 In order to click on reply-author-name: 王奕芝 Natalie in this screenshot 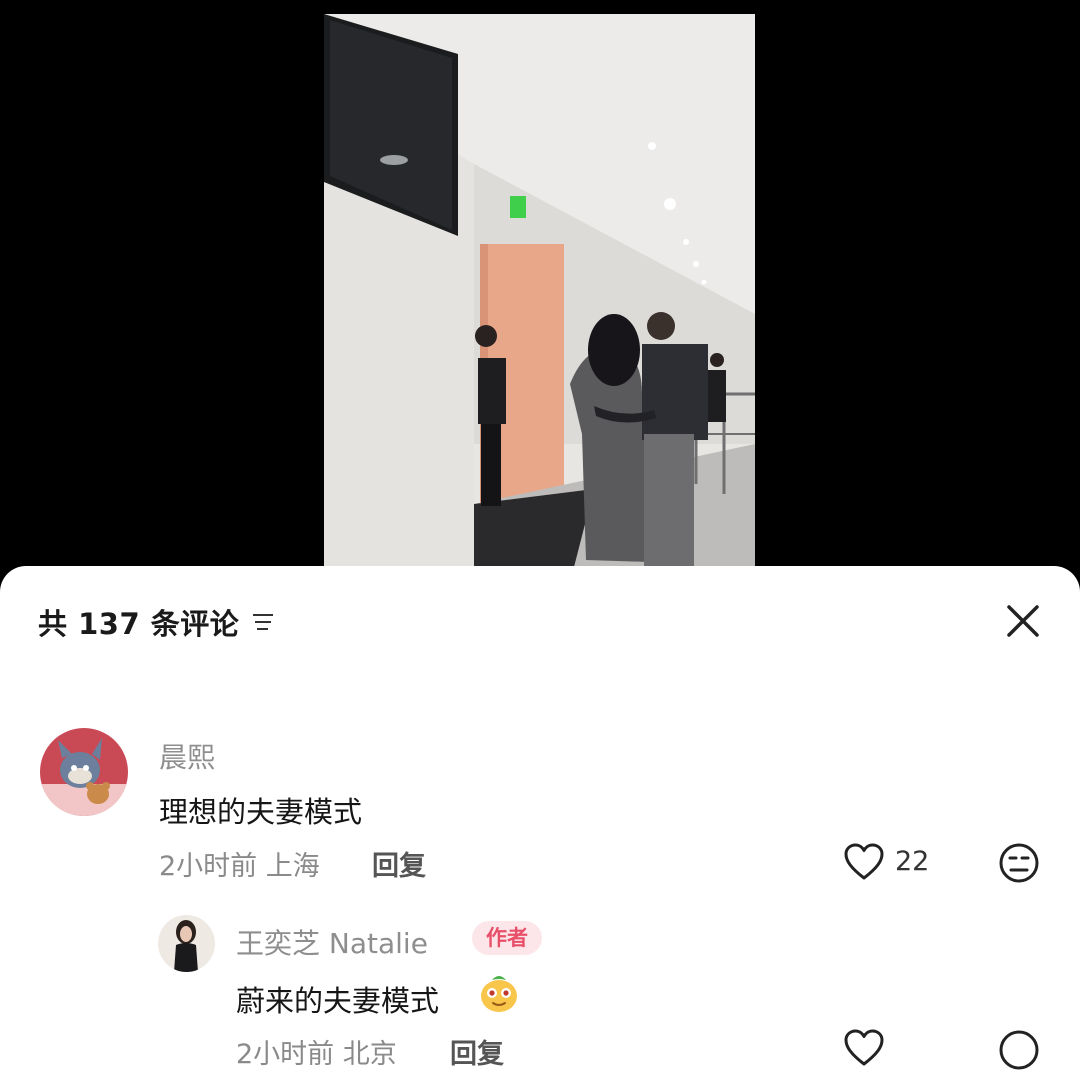, I will do `click(332, 942)`.